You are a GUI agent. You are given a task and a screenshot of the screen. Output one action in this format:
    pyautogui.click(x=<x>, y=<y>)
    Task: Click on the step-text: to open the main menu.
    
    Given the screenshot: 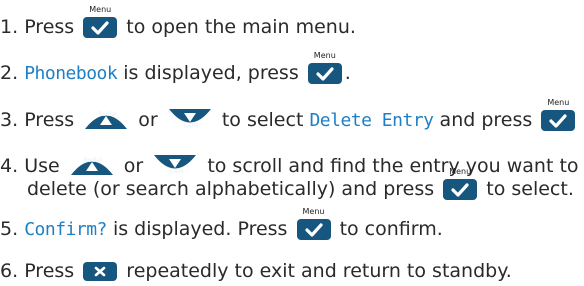 What is the action you would take?
    pyautogui.click(x=241, y=27)
    